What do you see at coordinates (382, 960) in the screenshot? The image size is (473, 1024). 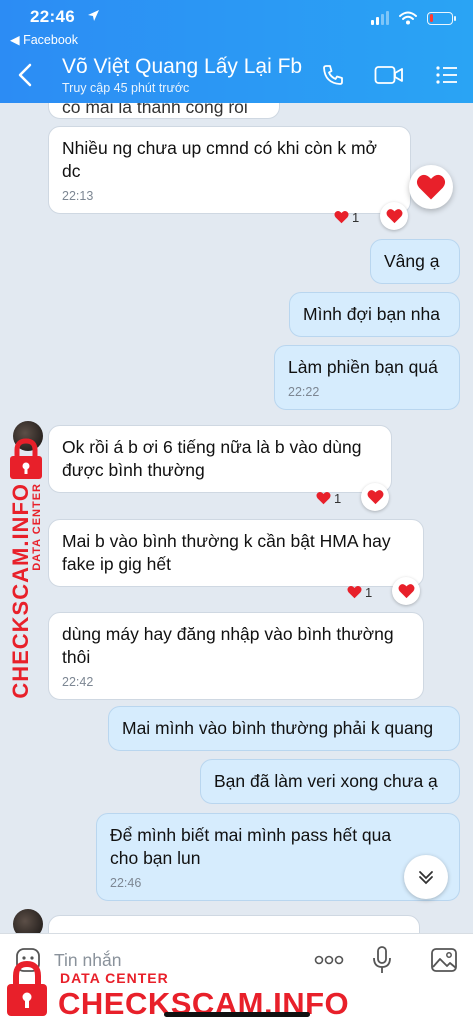 I see `microphone-icon` at bounding box center [382, 960].